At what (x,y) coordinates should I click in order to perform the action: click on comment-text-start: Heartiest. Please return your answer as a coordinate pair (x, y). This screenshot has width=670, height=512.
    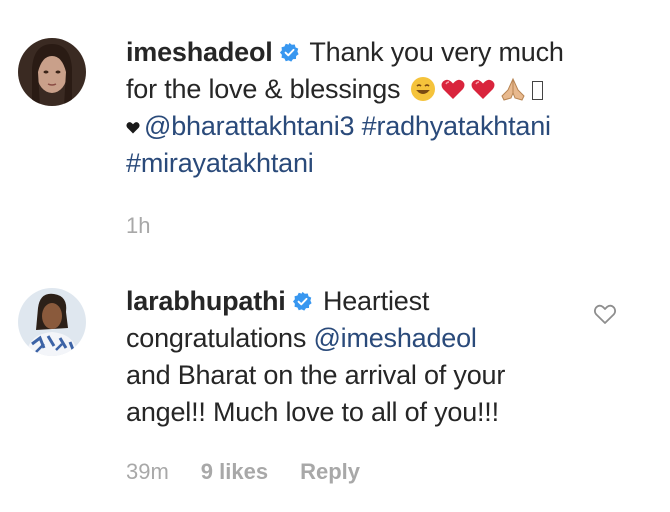
    Looking at the image, I should click on (376, 301).